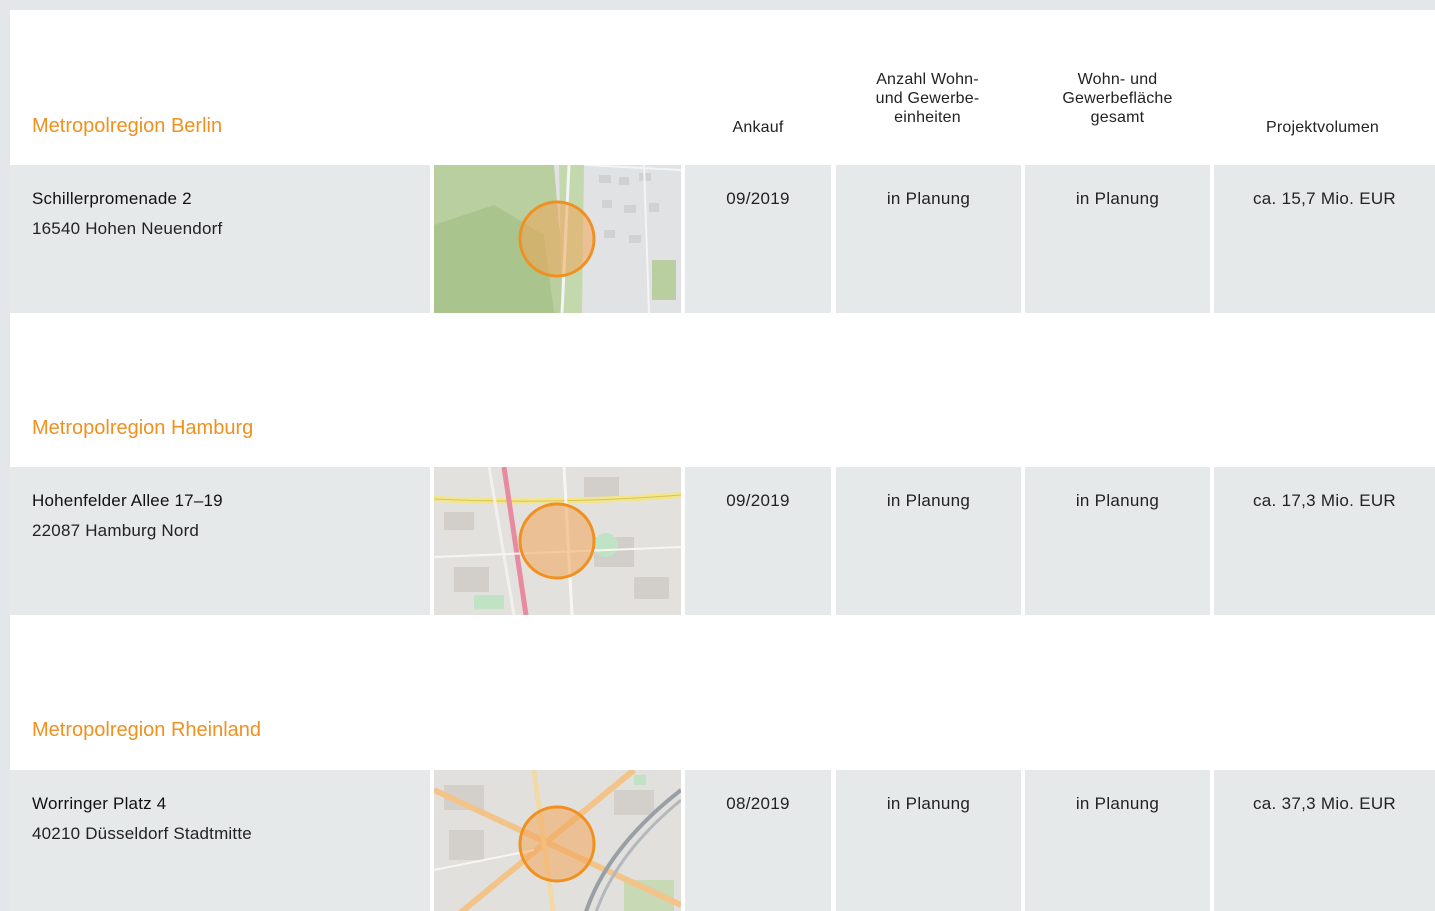 Image resolution: width=1435 pixels, height=911 pixels. What do you see at coordinates (112, 198) in the screenshot?
I see `street-address: Schillerpromenade 2` at bounding box center [112, 198].